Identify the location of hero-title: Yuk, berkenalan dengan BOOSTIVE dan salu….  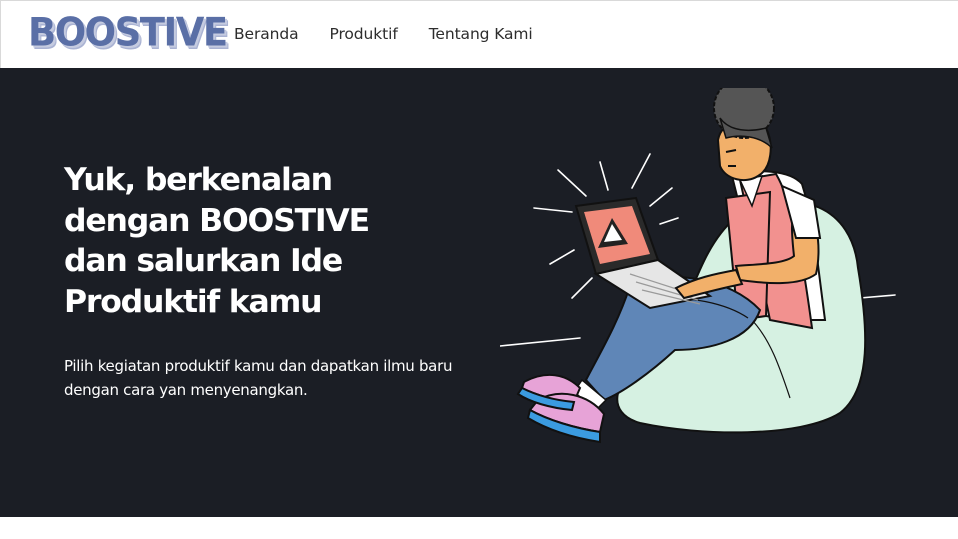
(217, 241).